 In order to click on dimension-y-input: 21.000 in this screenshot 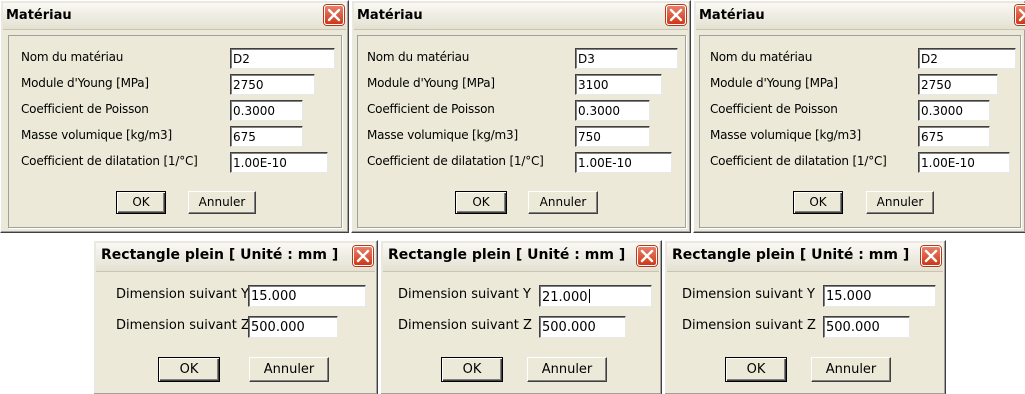, I will do `click(595, 296)`.